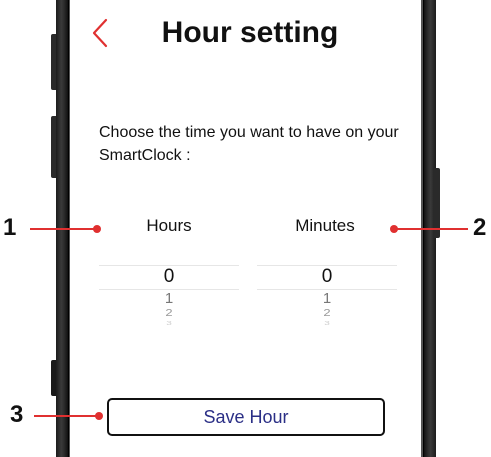  What do you see at coordinates (99, 416) in the screenshot?
I see `callout-dot-save` at bounding box center [99, 416].